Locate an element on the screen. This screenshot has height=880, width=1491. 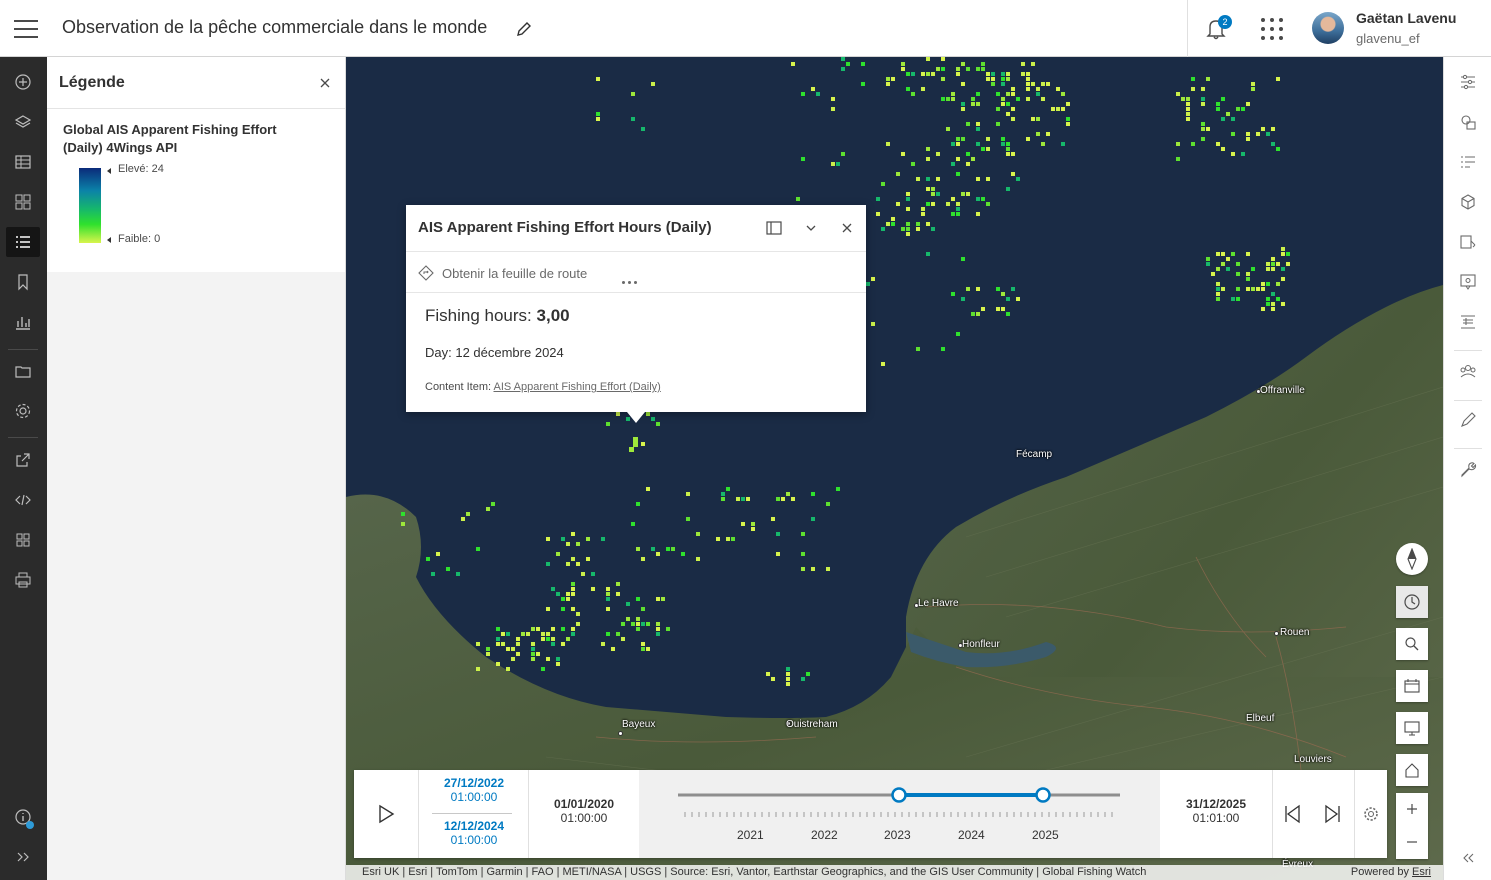
directions-button: Obtenir la feuille de route is located at coordinates (502, 273).